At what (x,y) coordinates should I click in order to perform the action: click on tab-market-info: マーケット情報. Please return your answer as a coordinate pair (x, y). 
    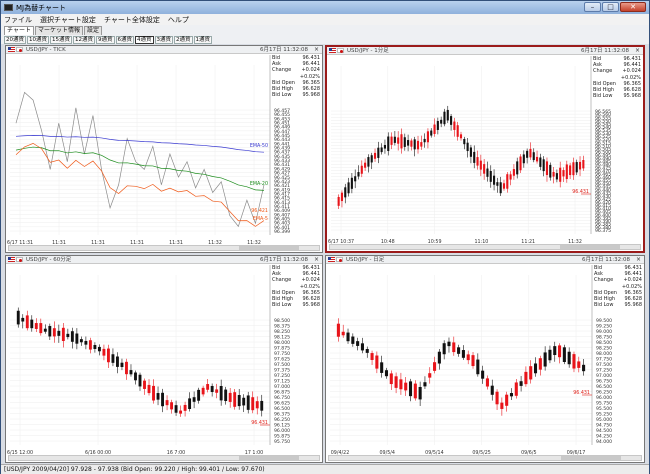
    Looking at the image, I should click on (58, 30).